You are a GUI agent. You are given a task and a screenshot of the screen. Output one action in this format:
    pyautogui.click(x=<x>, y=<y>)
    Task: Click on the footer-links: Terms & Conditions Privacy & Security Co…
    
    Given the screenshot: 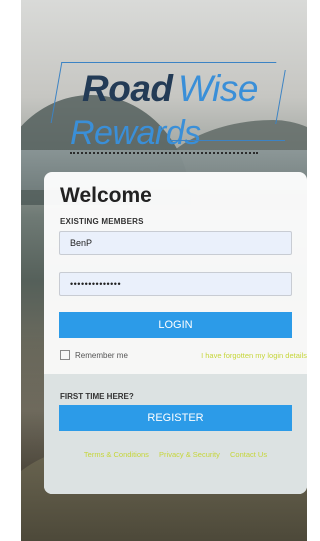 What is the action you would take?
    pyautogui.click(x=175, y=454)
    